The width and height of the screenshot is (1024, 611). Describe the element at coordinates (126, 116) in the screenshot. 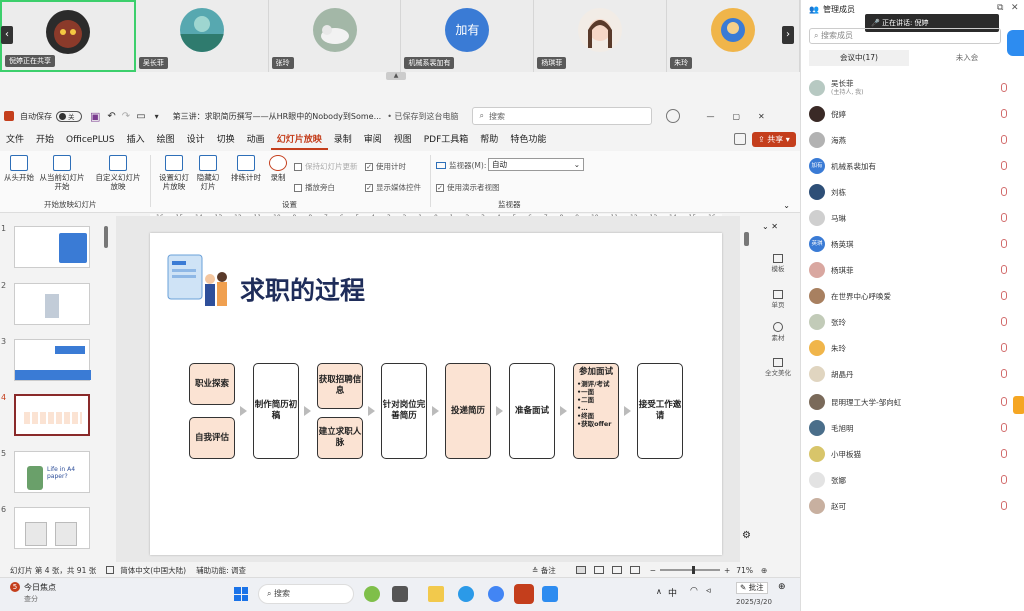

I see `redo-icon: ↷` at that location.